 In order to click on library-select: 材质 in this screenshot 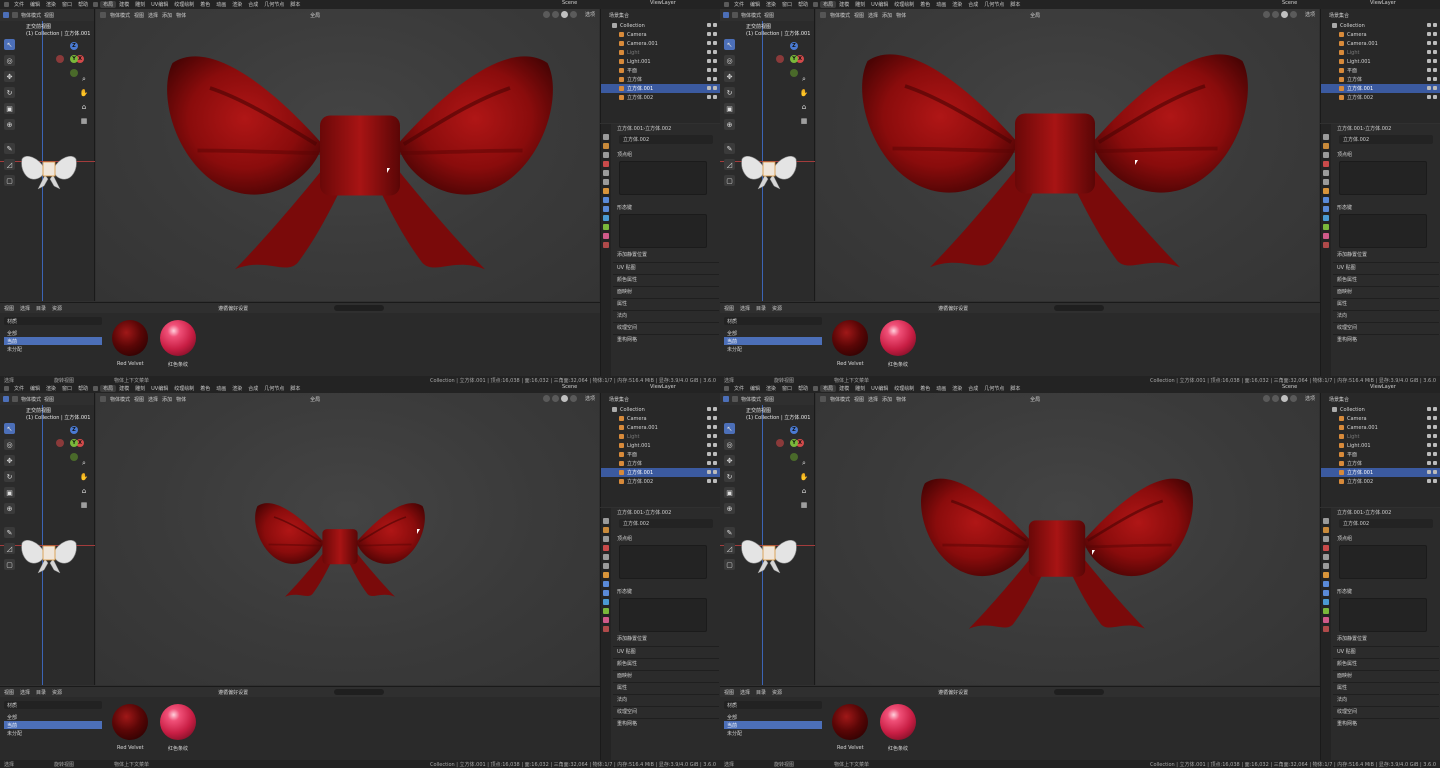, I will do `click(53, 705)`.